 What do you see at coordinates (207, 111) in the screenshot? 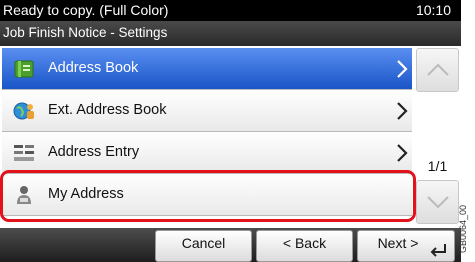
I see `list-item-ext-address-book: Ext. Address Book` at bounding box center [207, 111].